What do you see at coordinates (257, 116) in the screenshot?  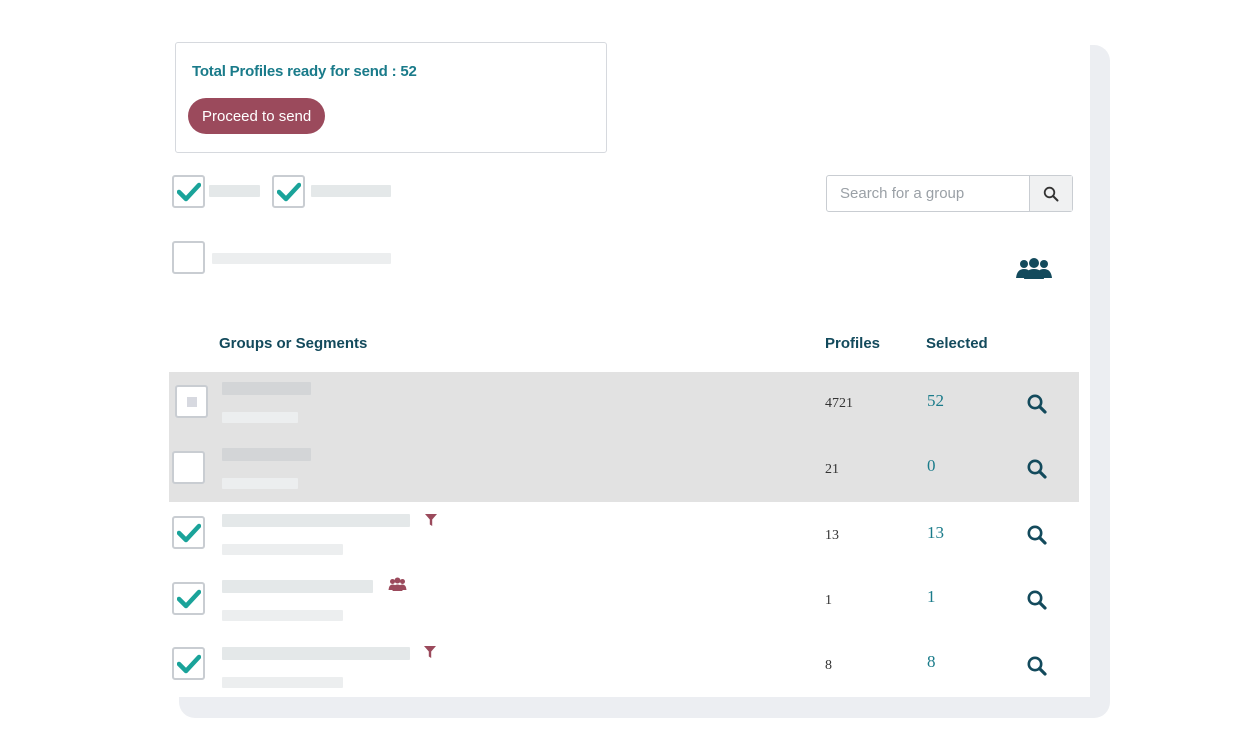 I see `proceed-to-send-button: Proceed to send` at bounding box center [257, 116].